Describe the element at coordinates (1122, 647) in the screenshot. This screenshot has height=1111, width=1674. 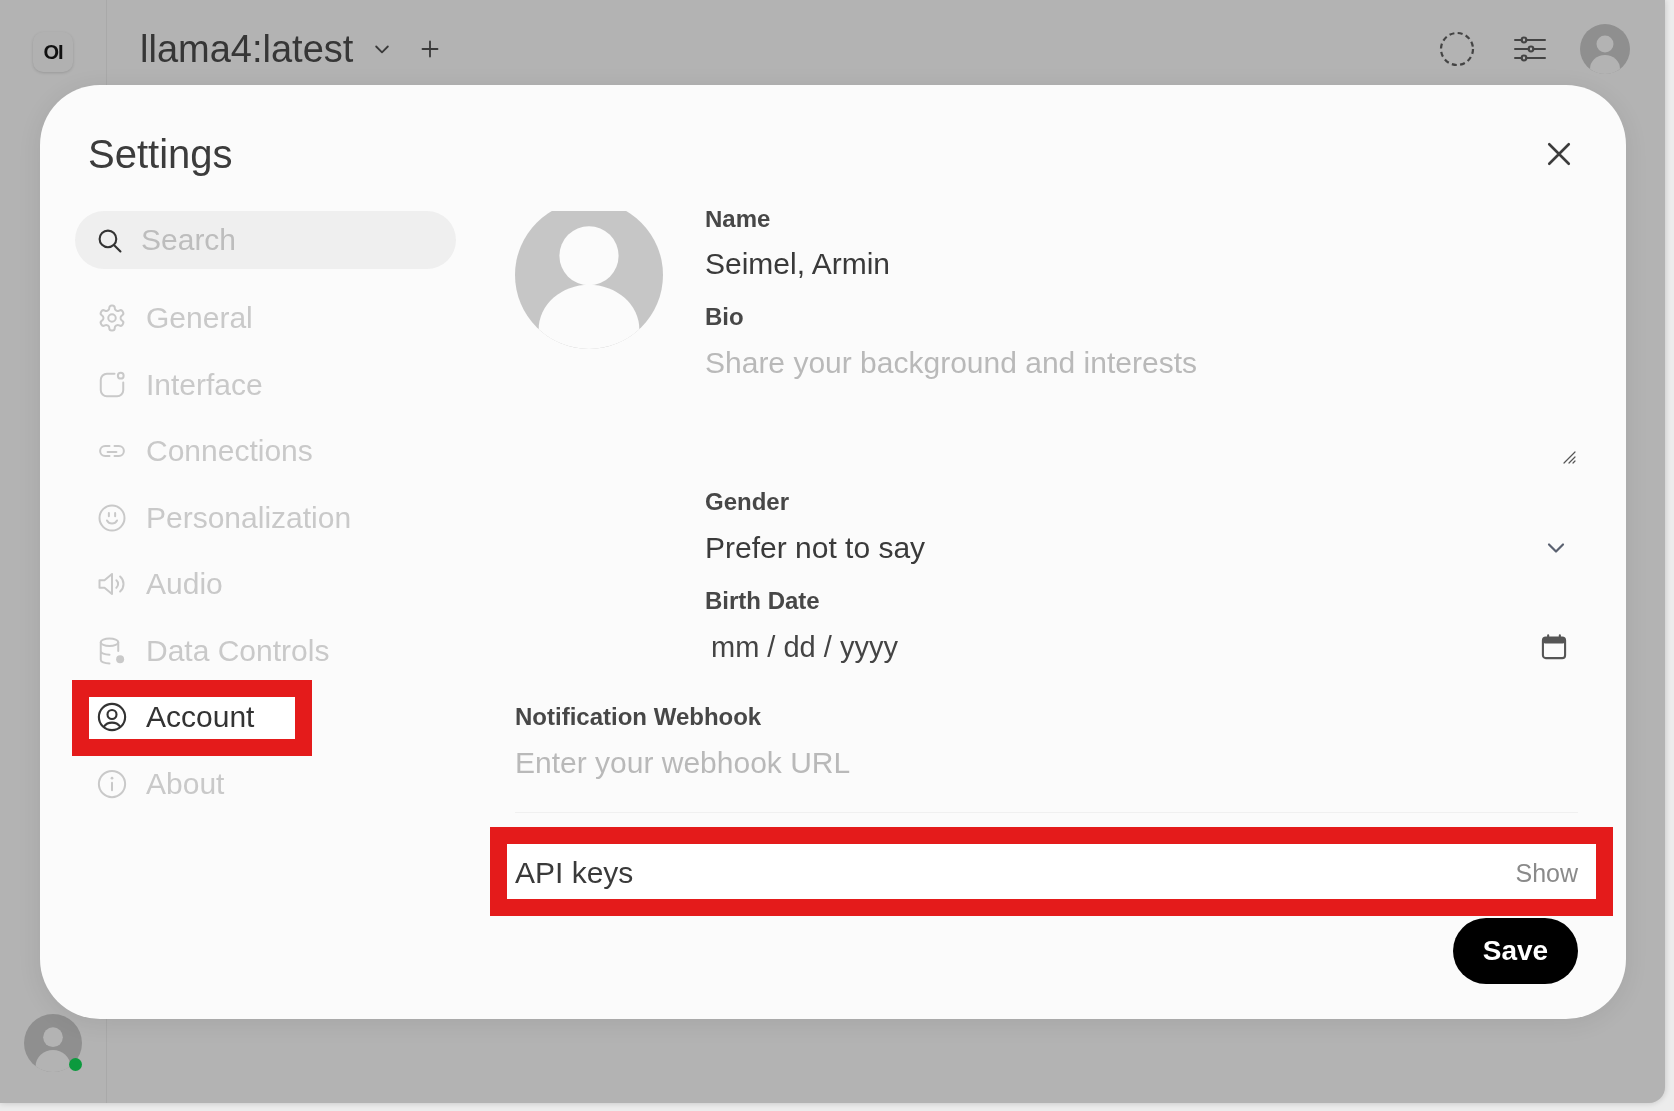
I see `date-field: mm / dd / yyyy` at that location.